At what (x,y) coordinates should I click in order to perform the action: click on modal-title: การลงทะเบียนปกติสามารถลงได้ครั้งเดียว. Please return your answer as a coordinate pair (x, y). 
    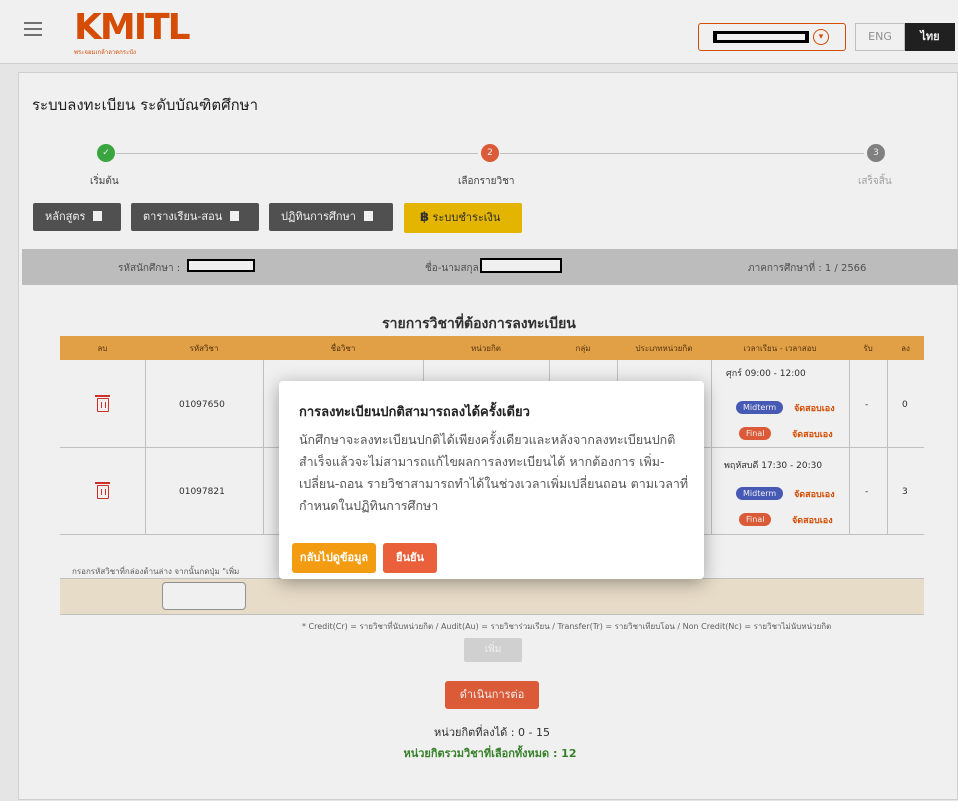
    Looking at the image, I should click on (414, 412).